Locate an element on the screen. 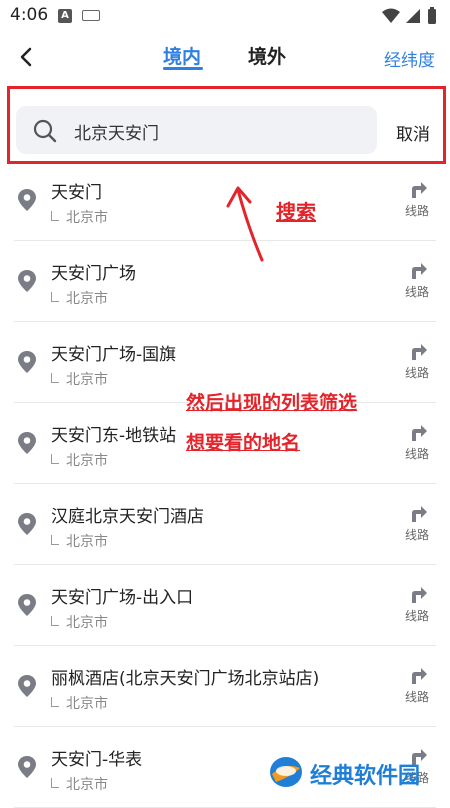  place-name: 天安门-华表 is located at coordinates (97, 760).